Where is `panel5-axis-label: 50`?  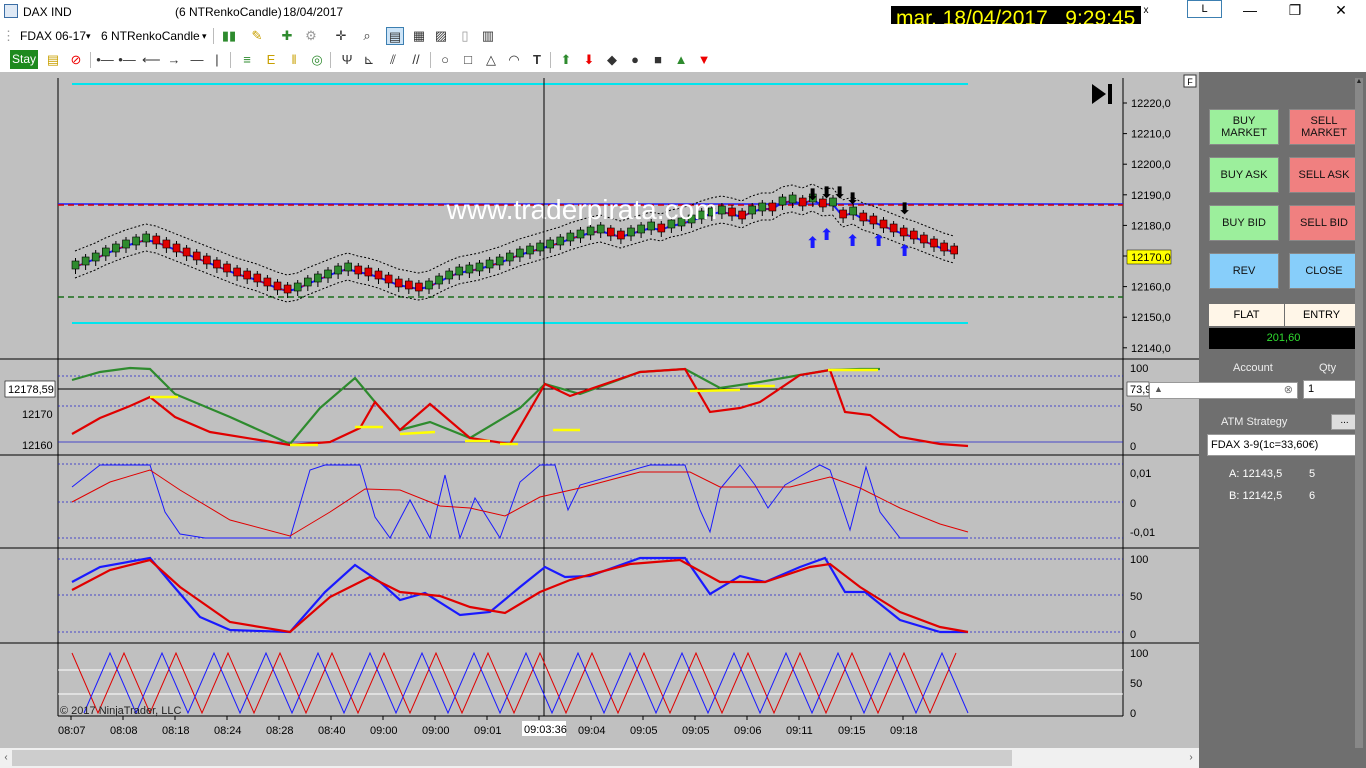
panel5-axis-label: 50 is located at coordinates (1136, 684).